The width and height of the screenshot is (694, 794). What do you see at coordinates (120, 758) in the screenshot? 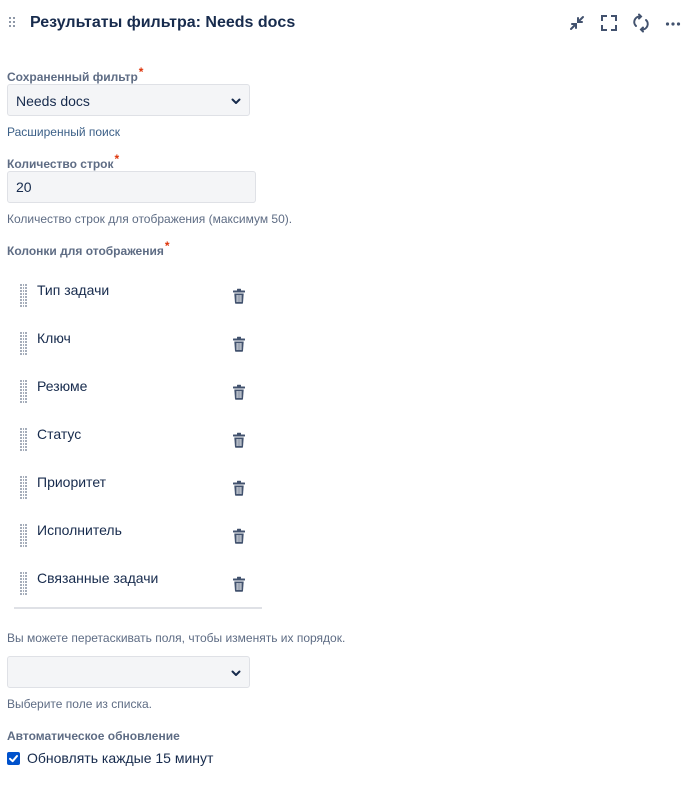
I see `auto-refresh-checkbox-label: Обновлять каждые 15 минут` at bounding box center [120, 758].